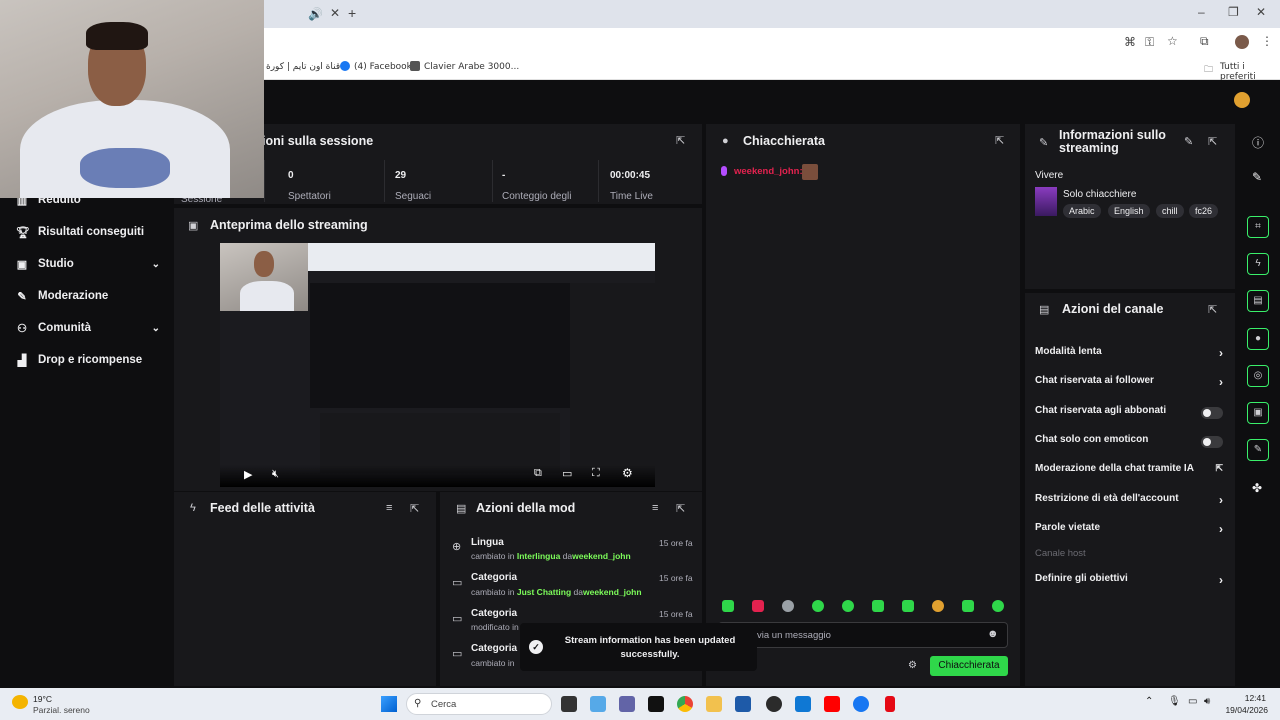  Describe the element at coordinates (1192, 701) in the screenshot. I see `battery-icon: ▭` at that location.